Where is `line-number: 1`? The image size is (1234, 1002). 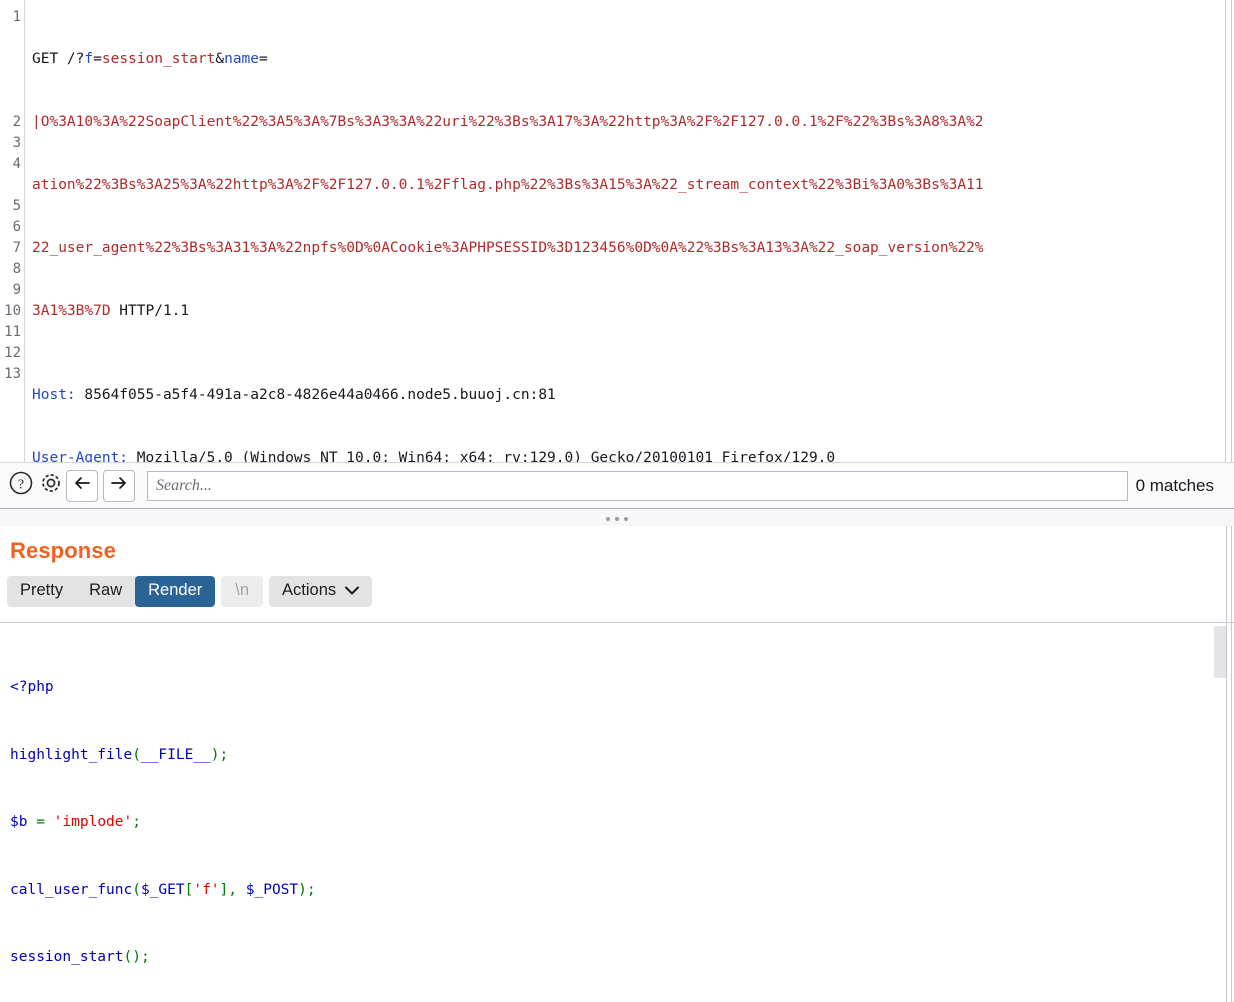
line-number: 1 is located at coordinates (16, 17).